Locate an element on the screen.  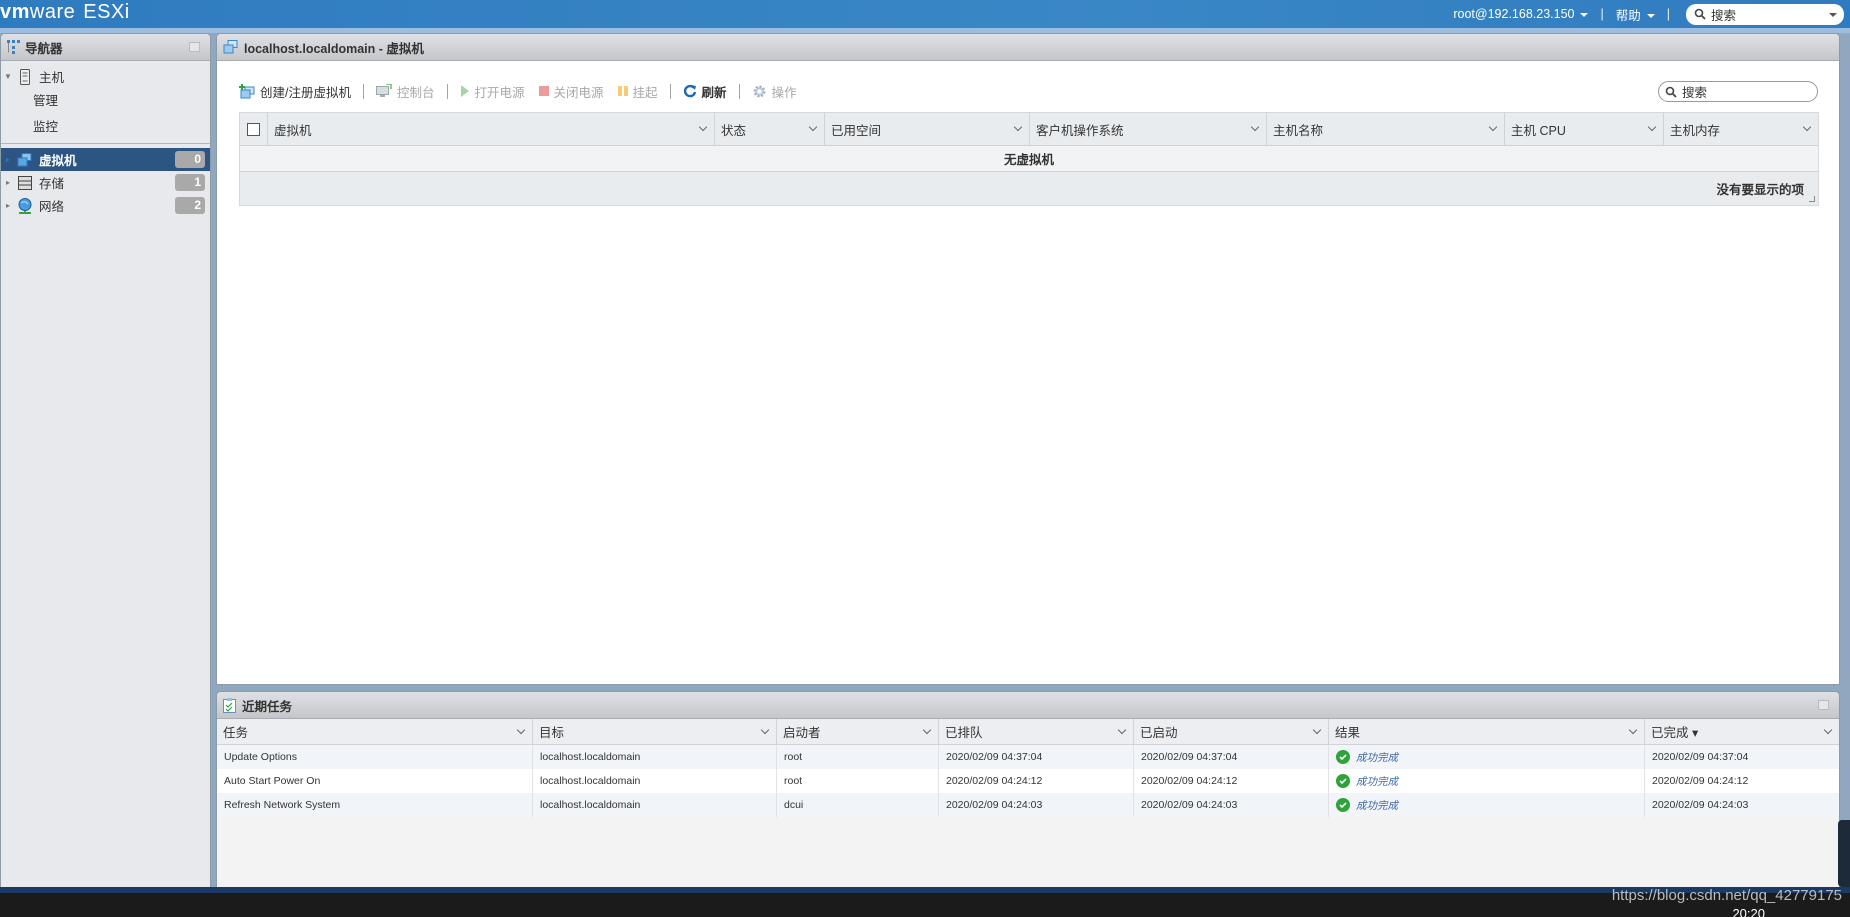
create-register-vm-button: 创建/注册虚拟机 is located at coordinates (295, 91).